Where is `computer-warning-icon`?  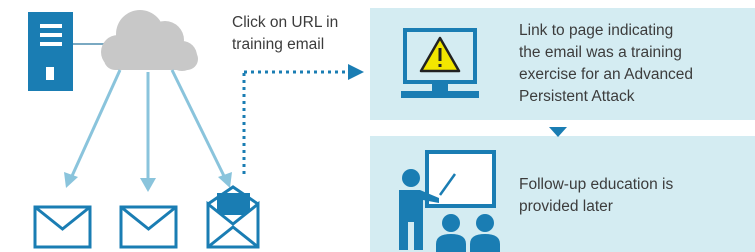 computer-warning-icon is located at coordinates (440, 63).